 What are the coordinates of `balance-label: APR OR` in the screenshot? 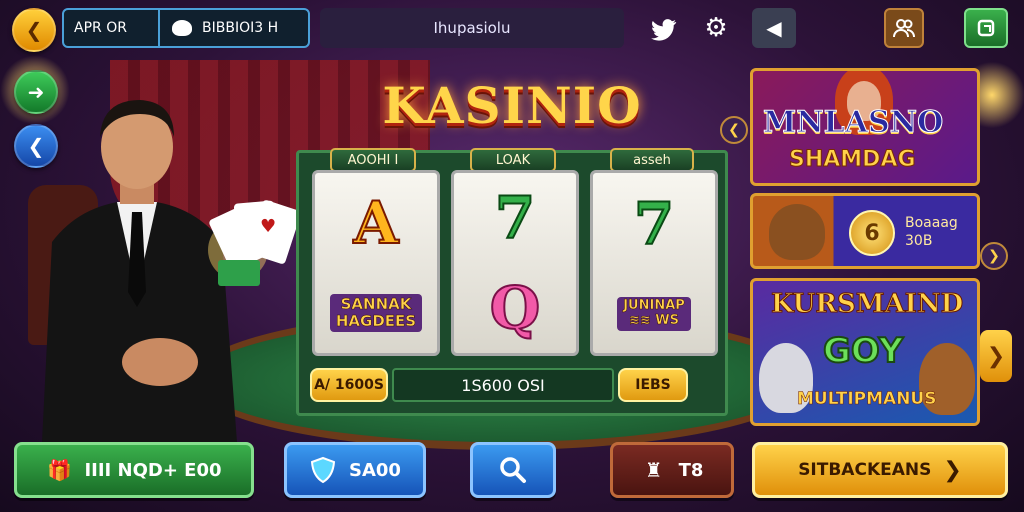 It's located at (100, 28).